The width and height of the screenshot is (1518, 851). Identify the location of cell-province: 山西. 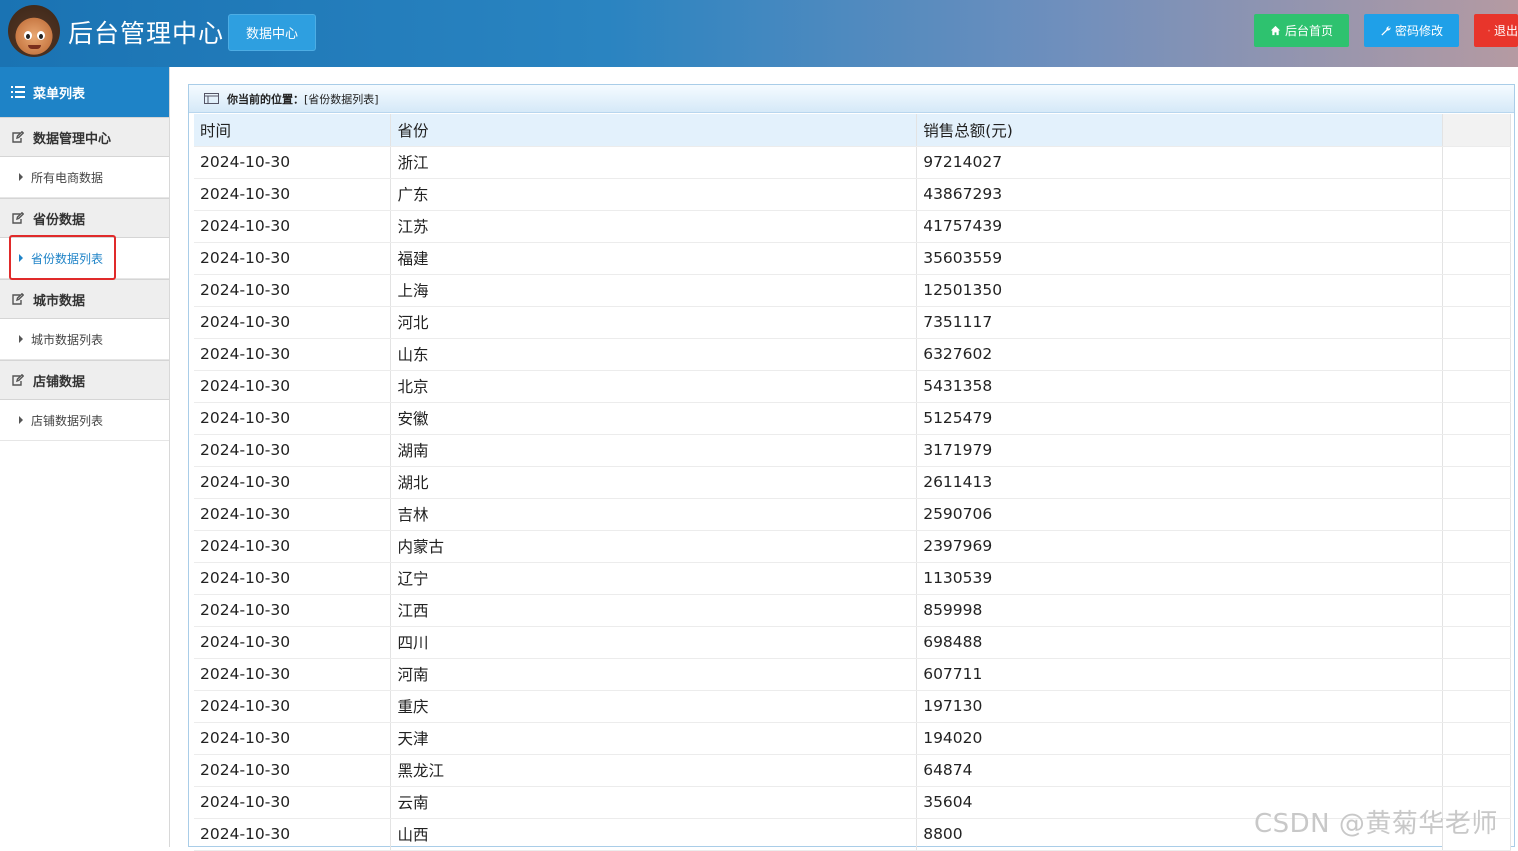
(654, 834).